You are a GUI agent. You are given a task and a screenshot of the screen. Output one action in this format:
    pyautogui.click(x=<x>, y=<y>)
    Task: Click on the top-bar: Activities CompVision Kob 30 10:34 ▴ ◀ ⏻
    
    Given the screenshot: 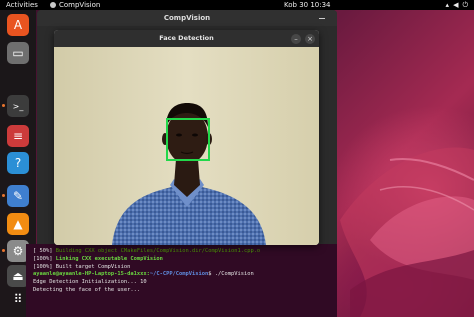 What is the action you would take?
    pyautogui.click(x=237, y=5)
    